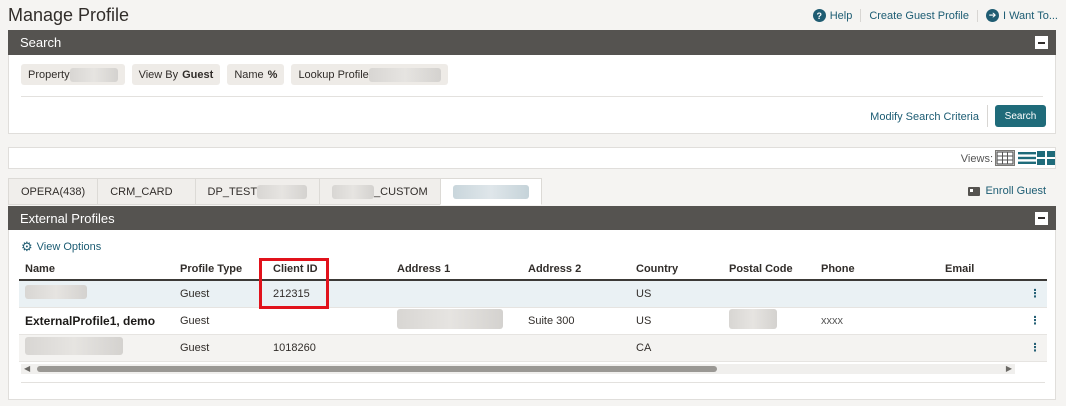 The width and height of the screenshot is (1066, 406). What do you see at coordinates (377, 369) in the screenshot?
I see `scrollbar-thumb` at bounding box center [377, 369].